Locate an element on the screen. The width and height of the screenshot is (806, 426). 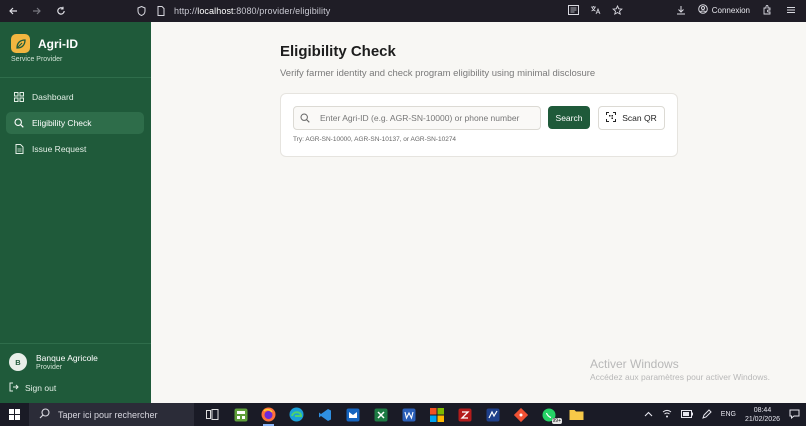
user-name: Banque Agricole is located at coordinates (67, 358).